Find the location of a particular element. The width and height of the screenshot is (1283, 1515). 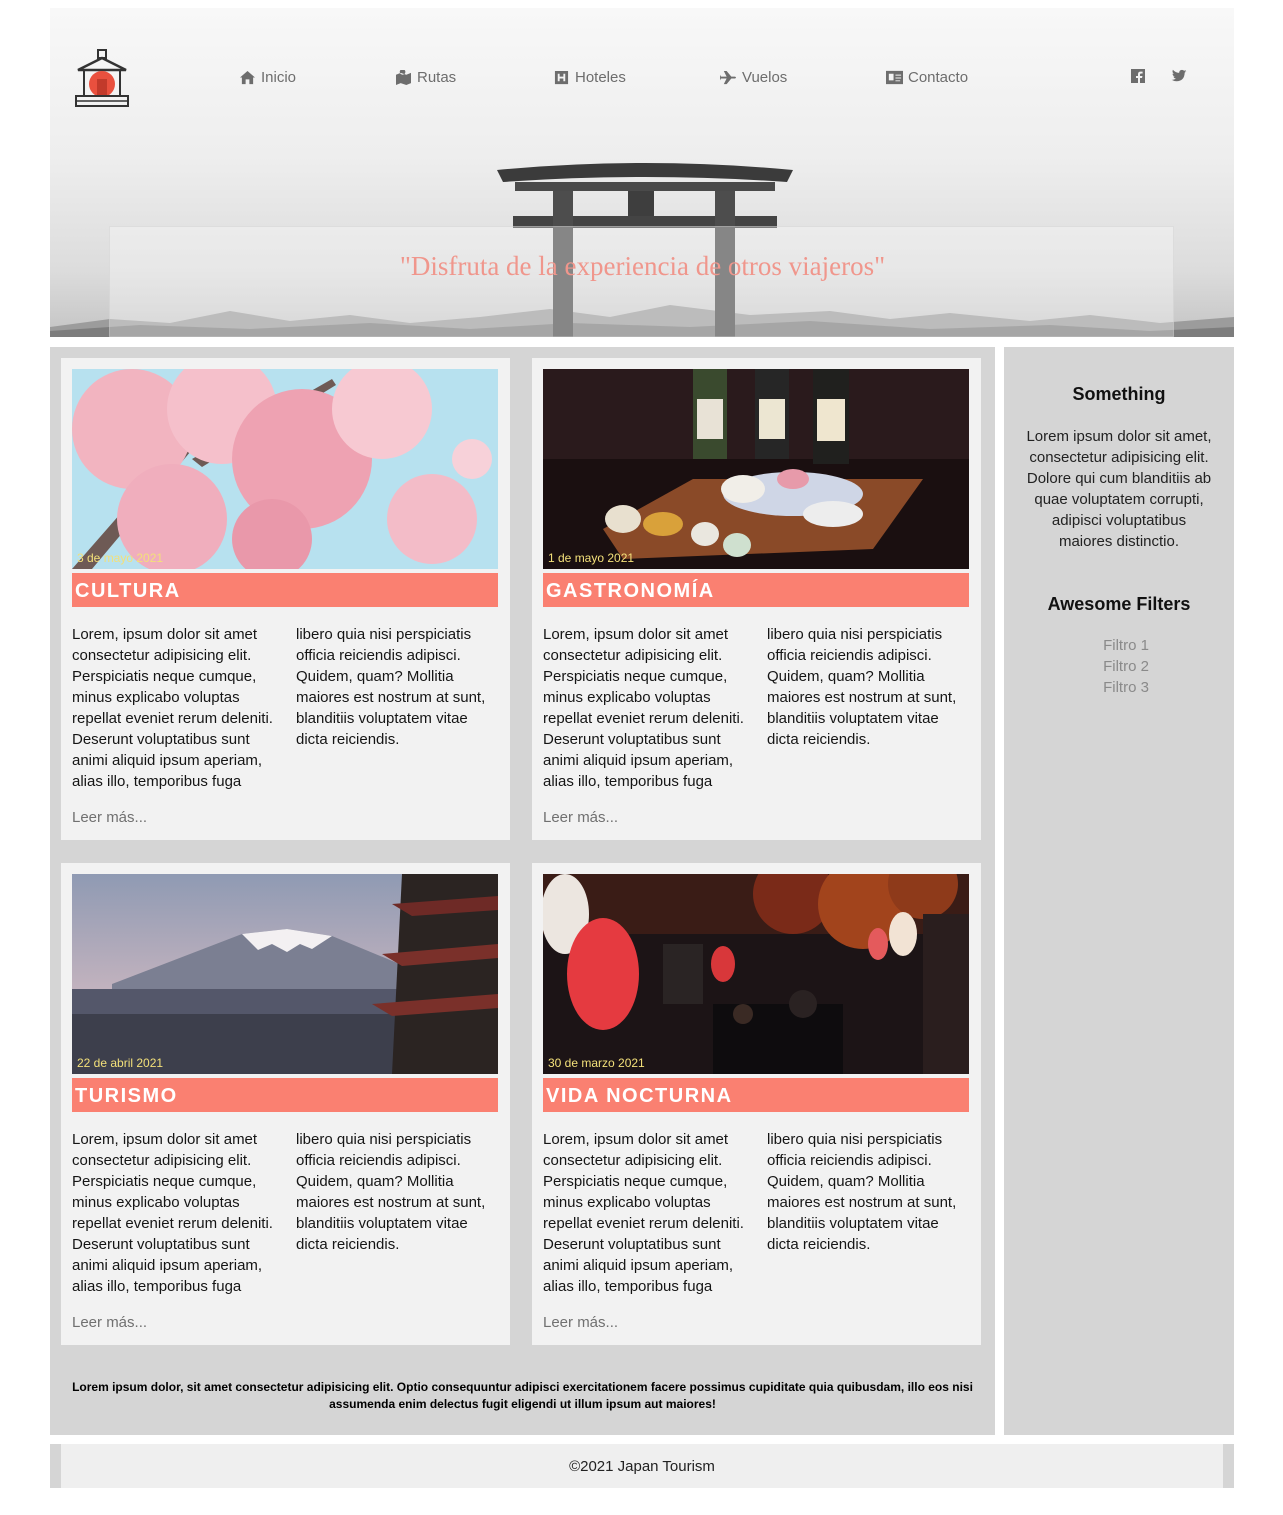

page-footer: ©2021 Japan Tourism is located at coordinates (642, 1466).